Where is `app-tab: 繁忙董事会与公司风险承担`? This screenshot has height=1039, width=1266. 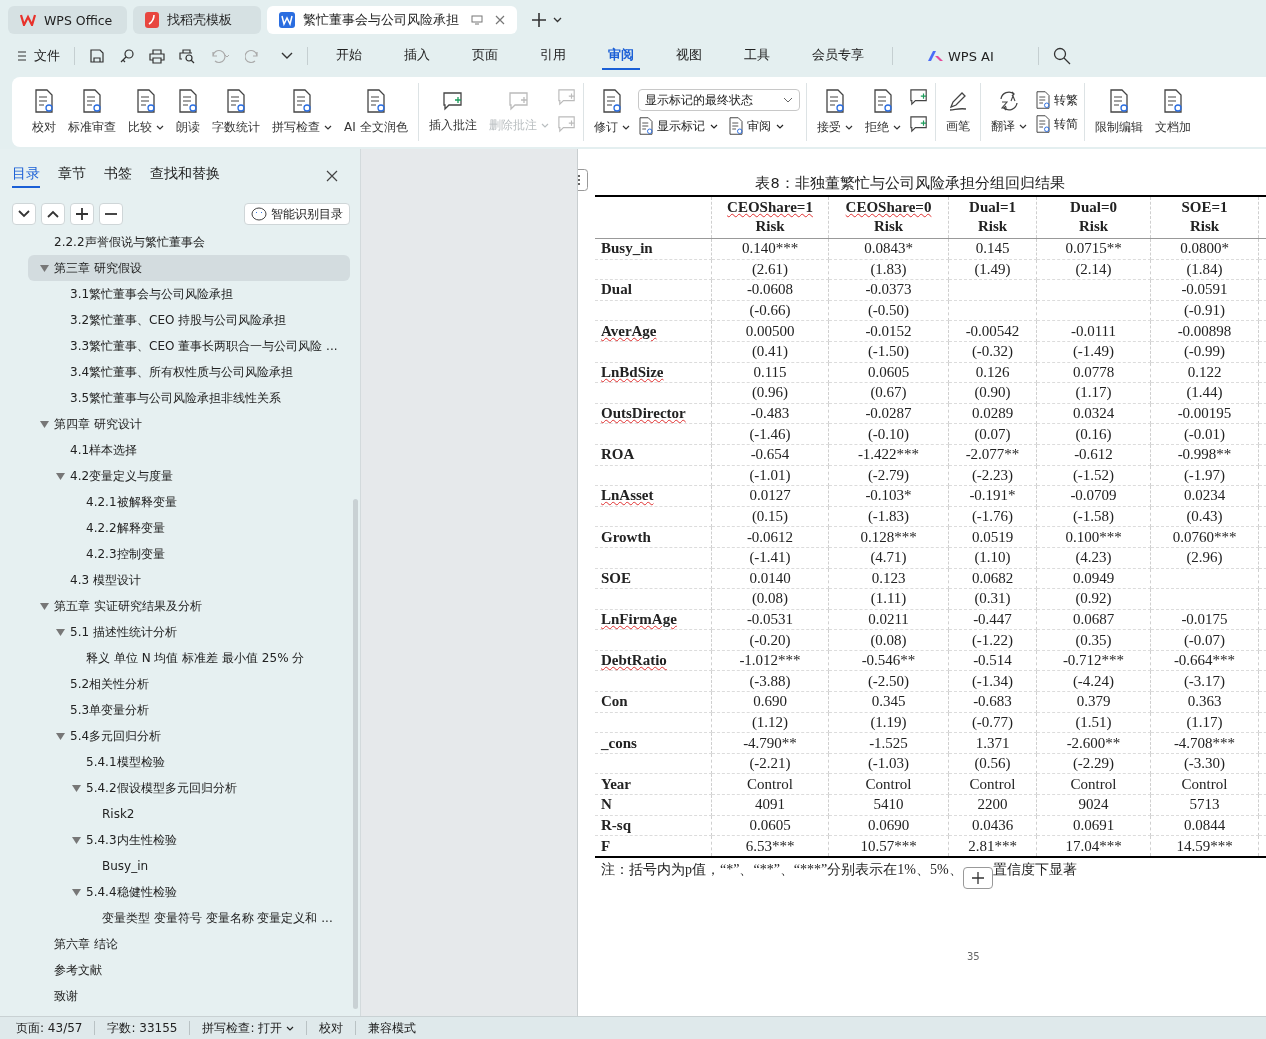
app-tab: 繁忙董事会与公司风险承担 is located at coordinates (392, 20).